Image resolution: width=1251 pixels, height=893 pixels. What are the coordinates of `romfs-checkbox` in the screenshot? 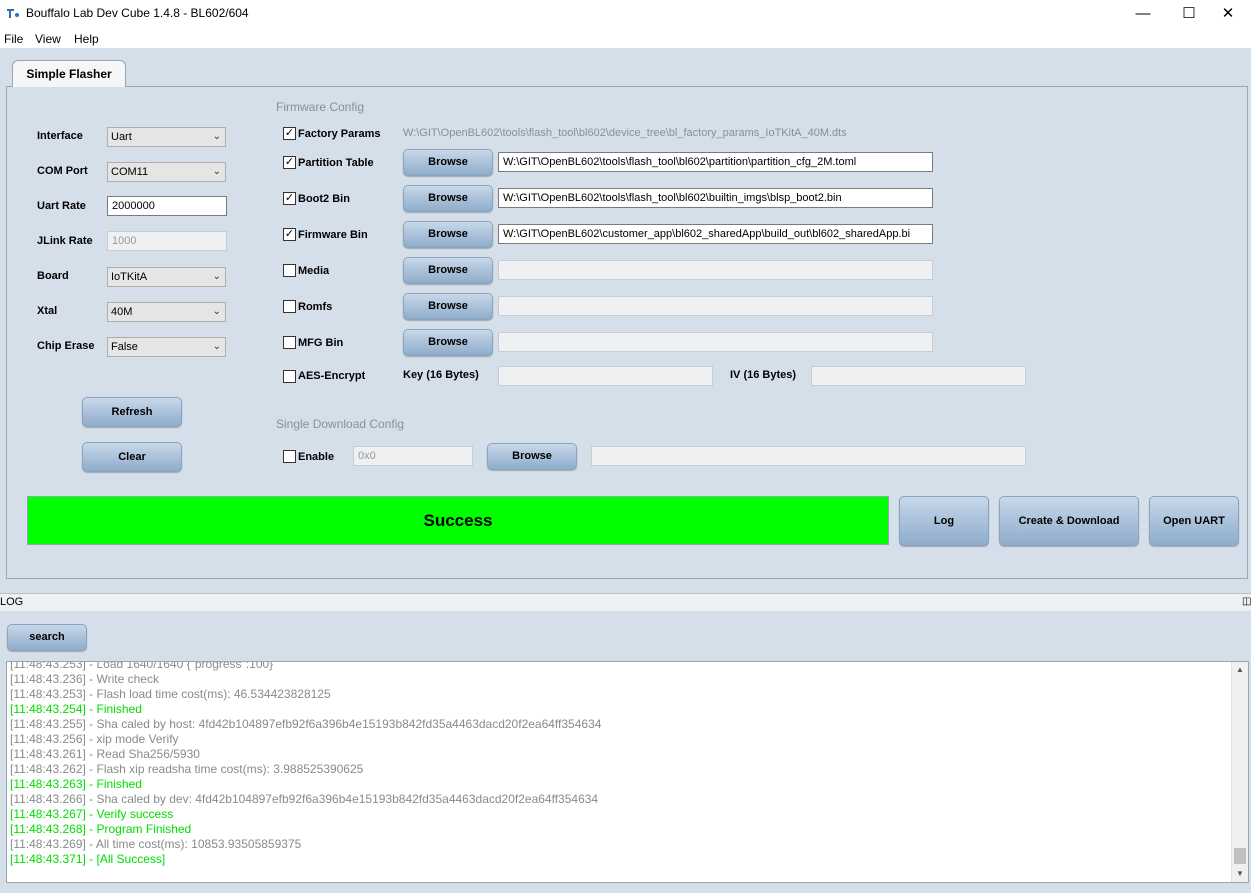 It's located at (289, 306).